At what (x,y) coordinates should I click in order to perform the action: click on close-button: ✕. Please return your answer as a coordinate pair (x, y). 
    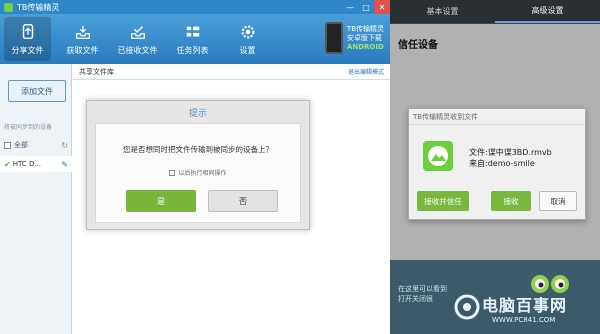
    Looking at the image, I should click on (382, 7).